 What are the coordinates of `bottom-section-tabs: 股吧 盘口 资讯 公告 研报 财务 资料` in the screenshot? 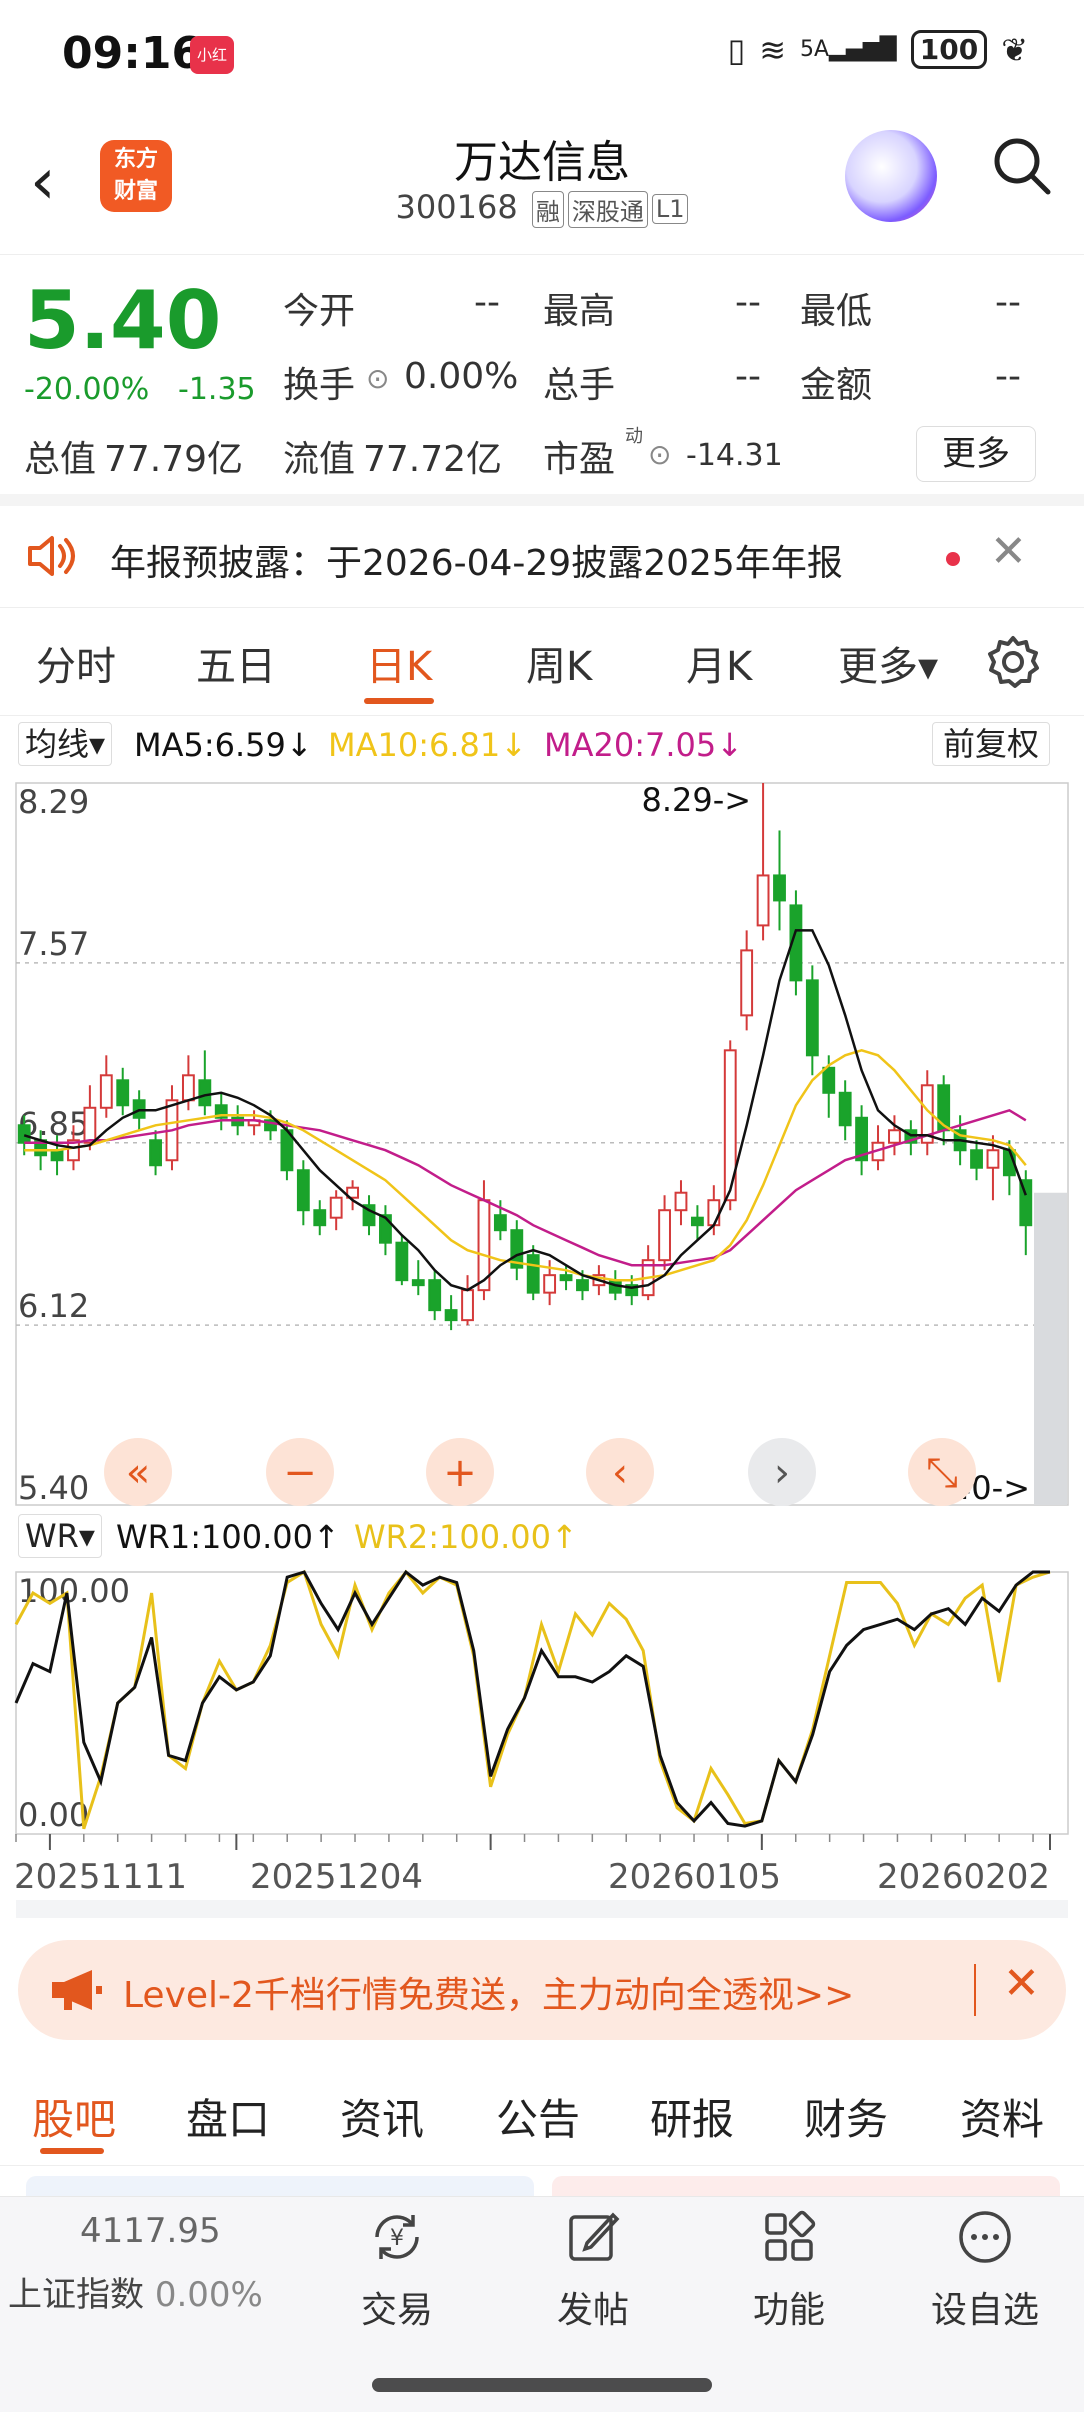 It's located at (542, 2111).